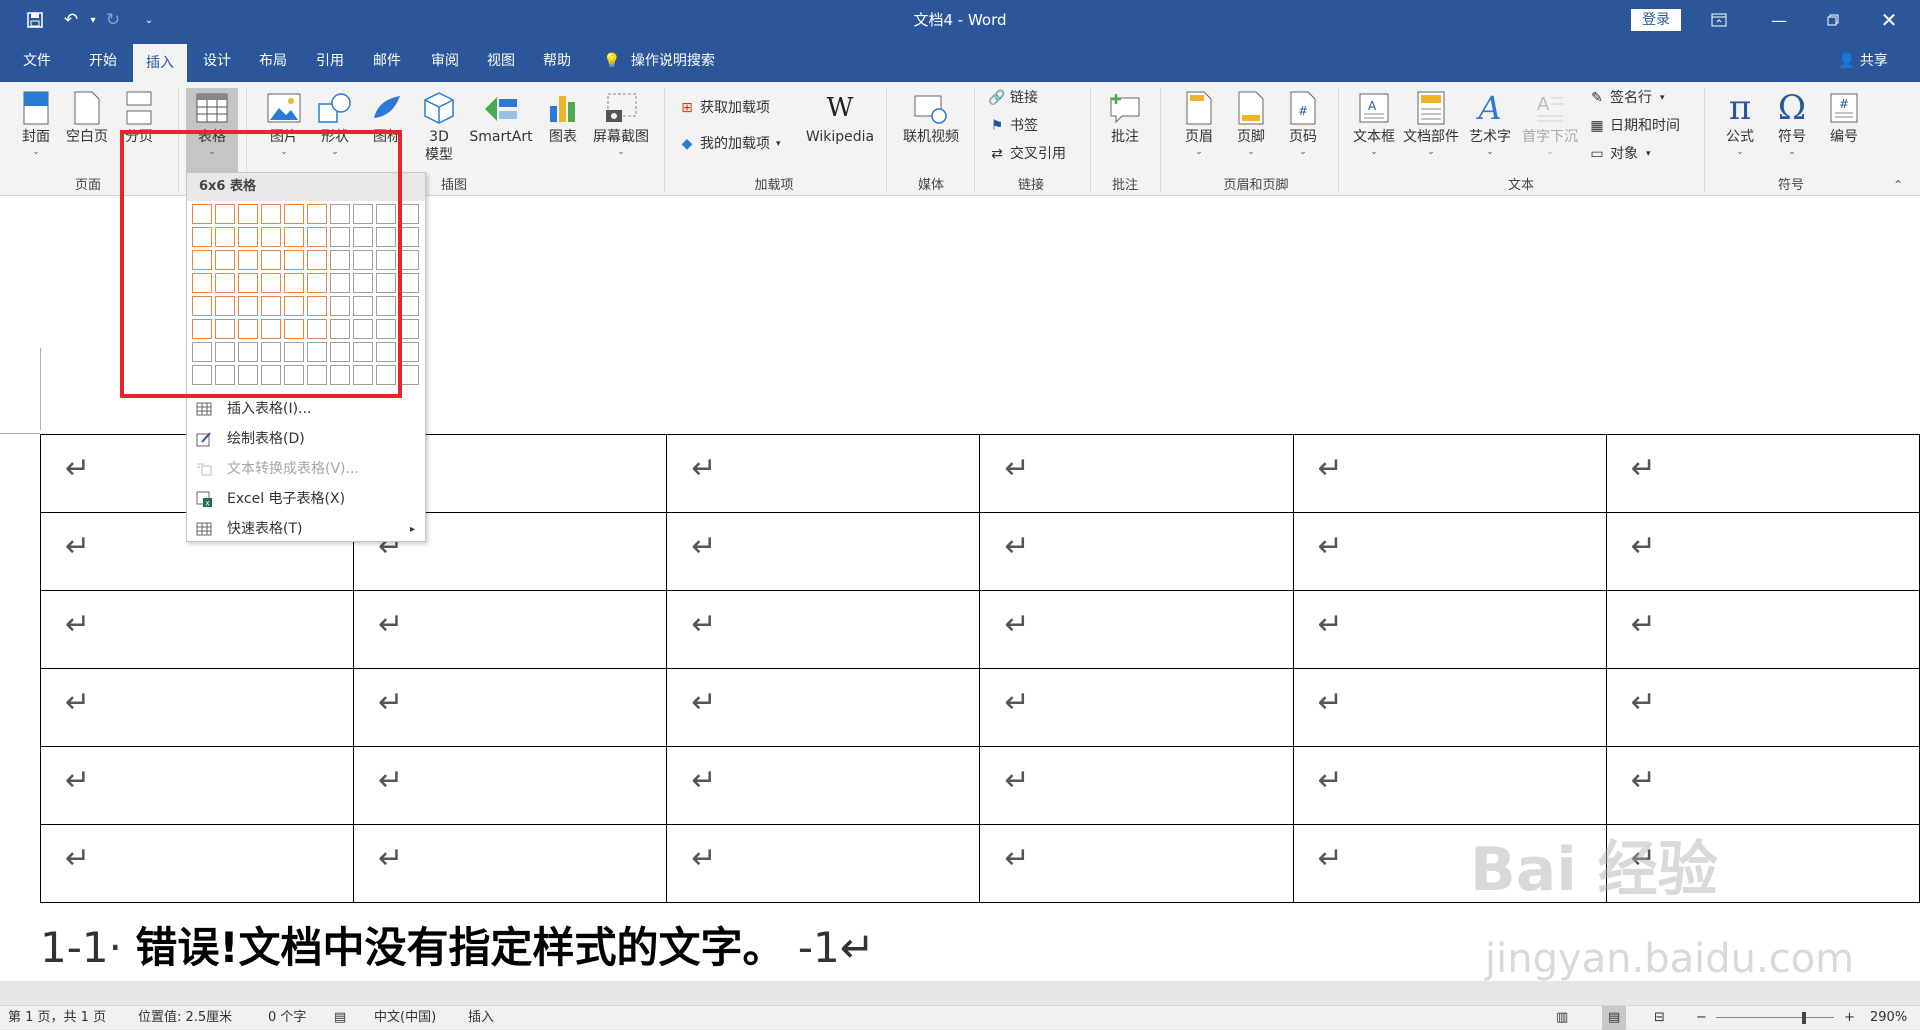  I want to click on collapse-ribbon-icon: ⌃, so click(1898, 185).